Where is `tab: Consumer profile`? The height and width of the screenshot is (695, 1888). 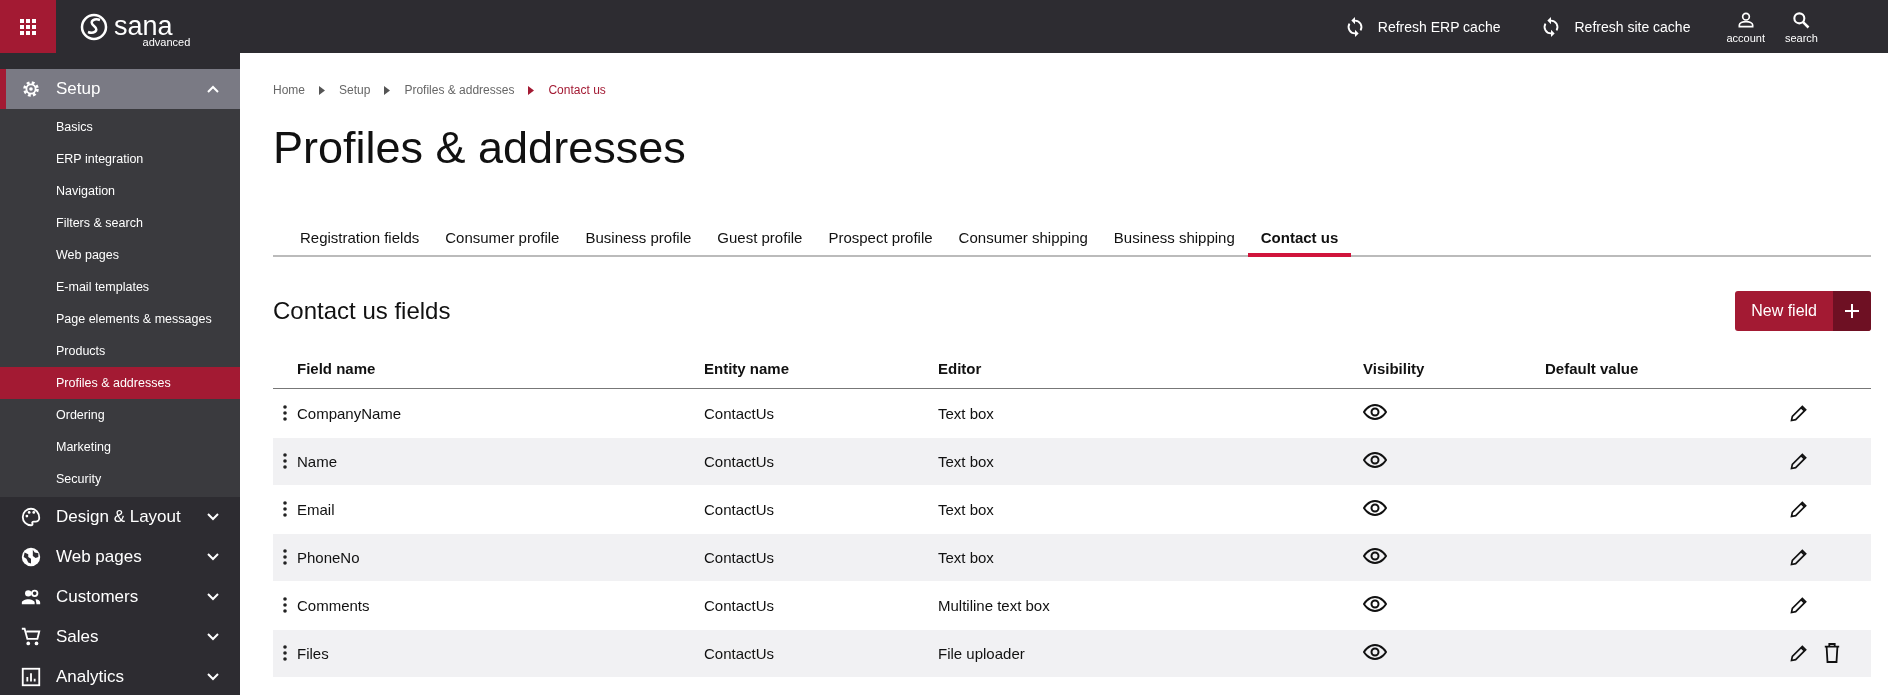
tab: Consumer profile is located at coordinates (502, 238).